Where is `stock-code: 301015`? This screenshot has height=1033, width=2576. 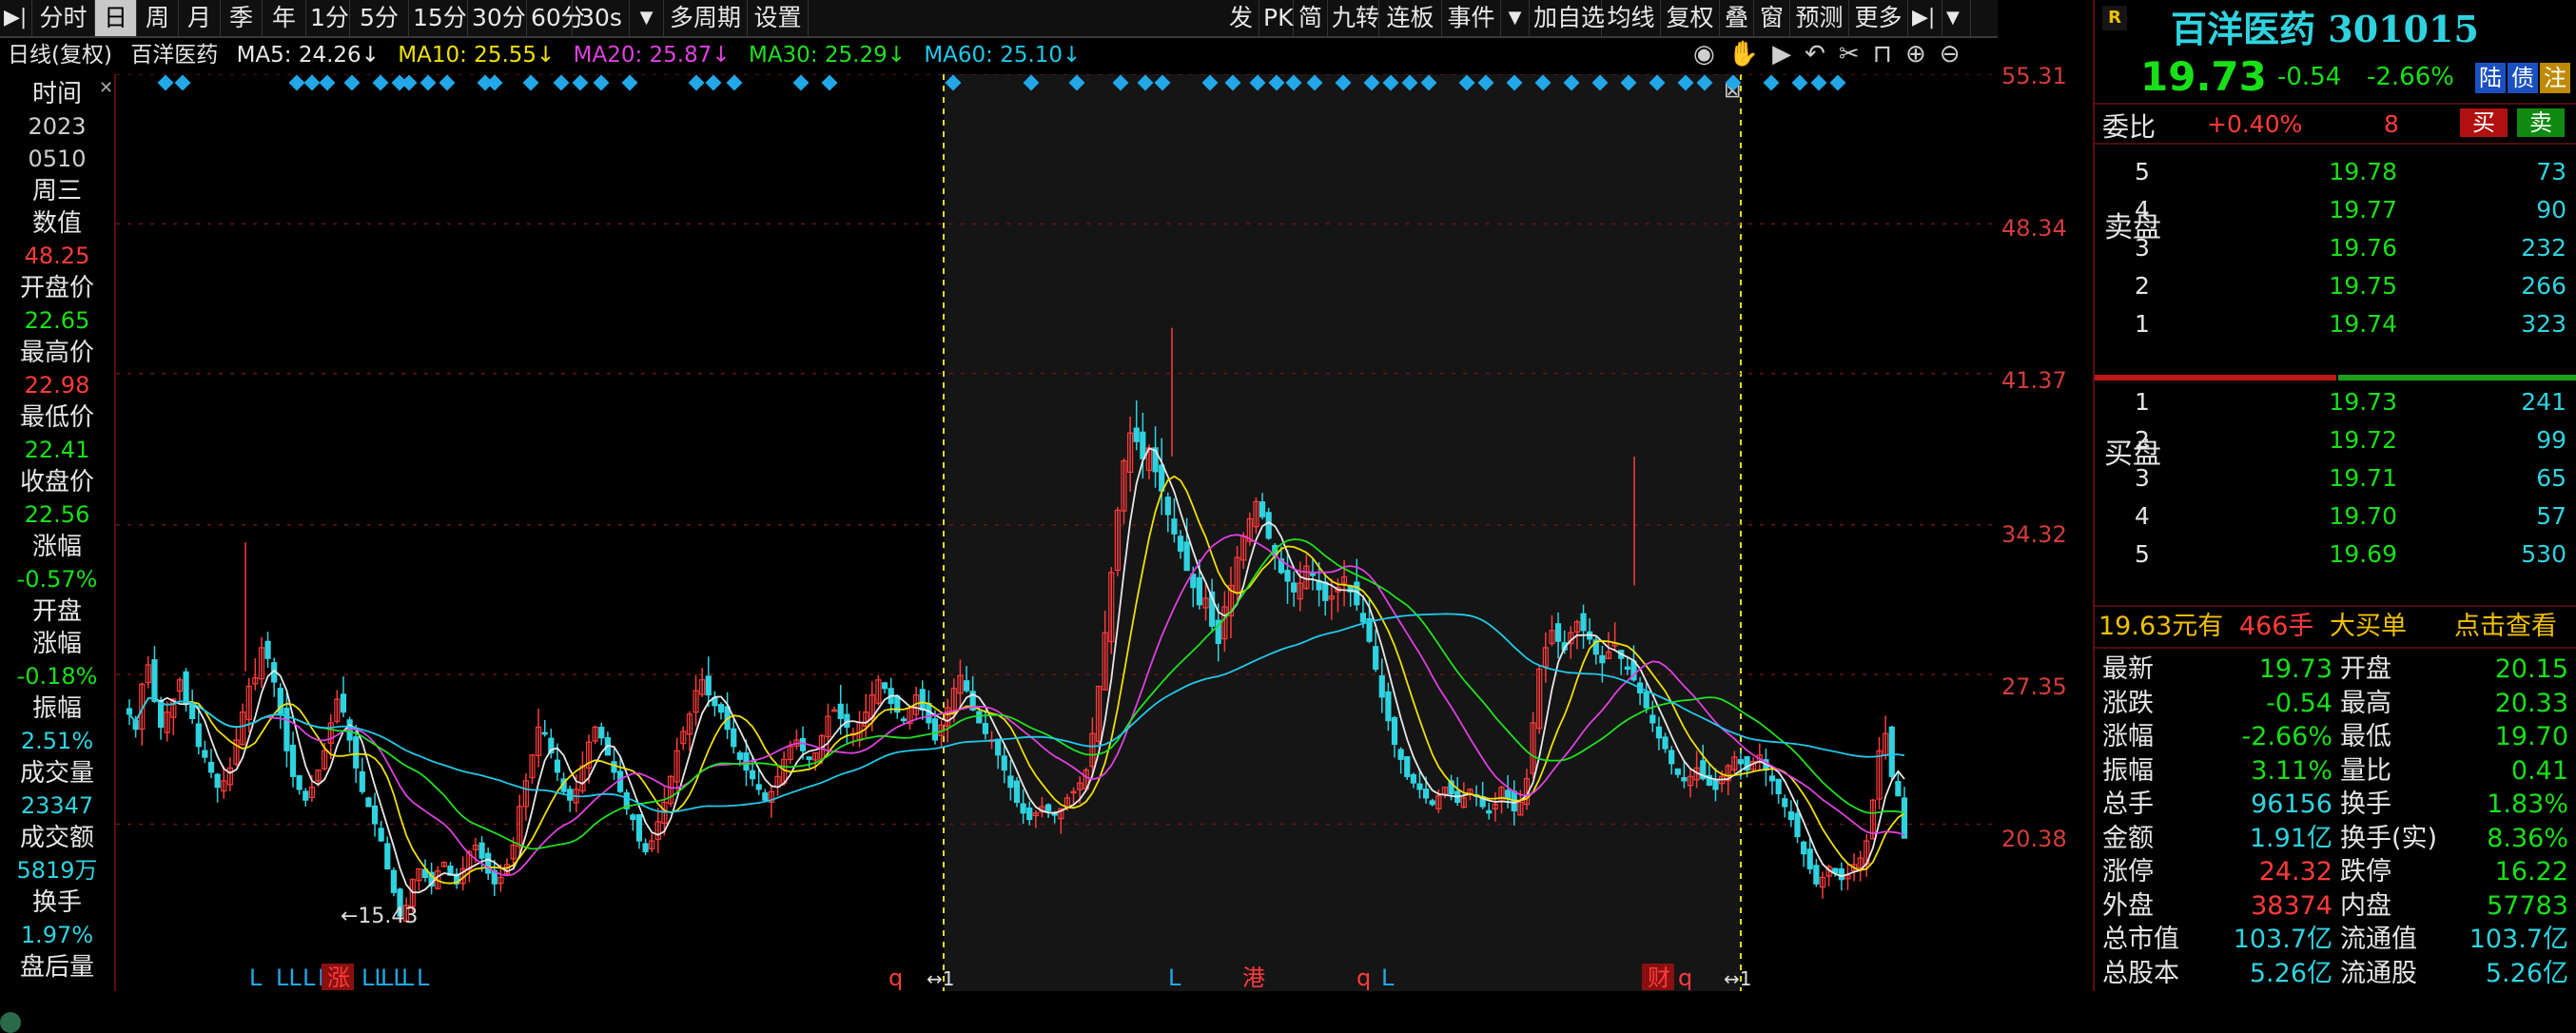 stock-code: 301015 is located at coordinates (2404, 29).